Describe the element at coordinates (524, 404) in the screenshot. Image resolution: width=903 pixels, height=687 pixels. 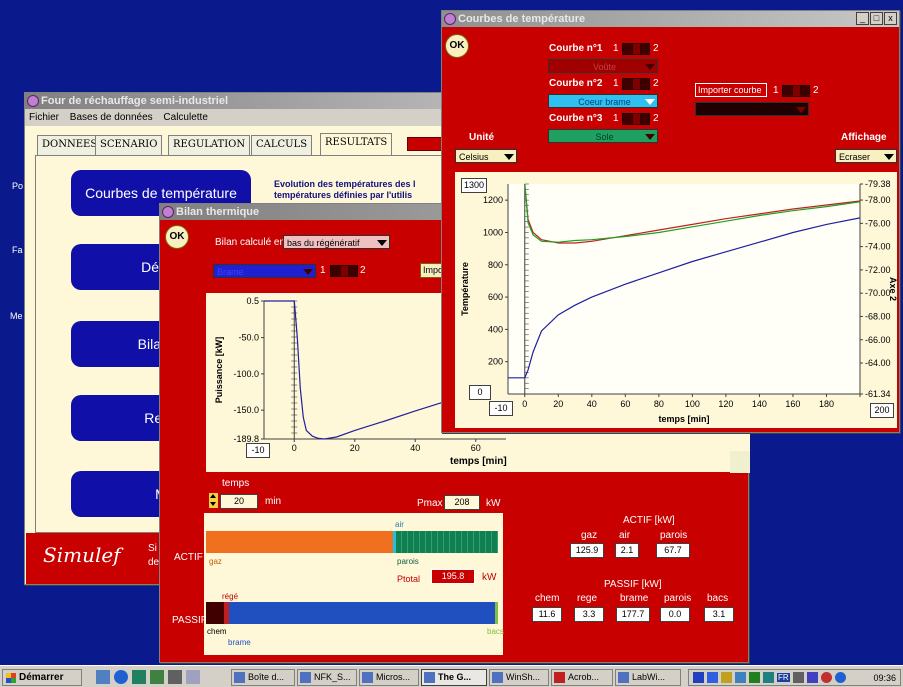
I see `x-tick-label: 0` at that location.